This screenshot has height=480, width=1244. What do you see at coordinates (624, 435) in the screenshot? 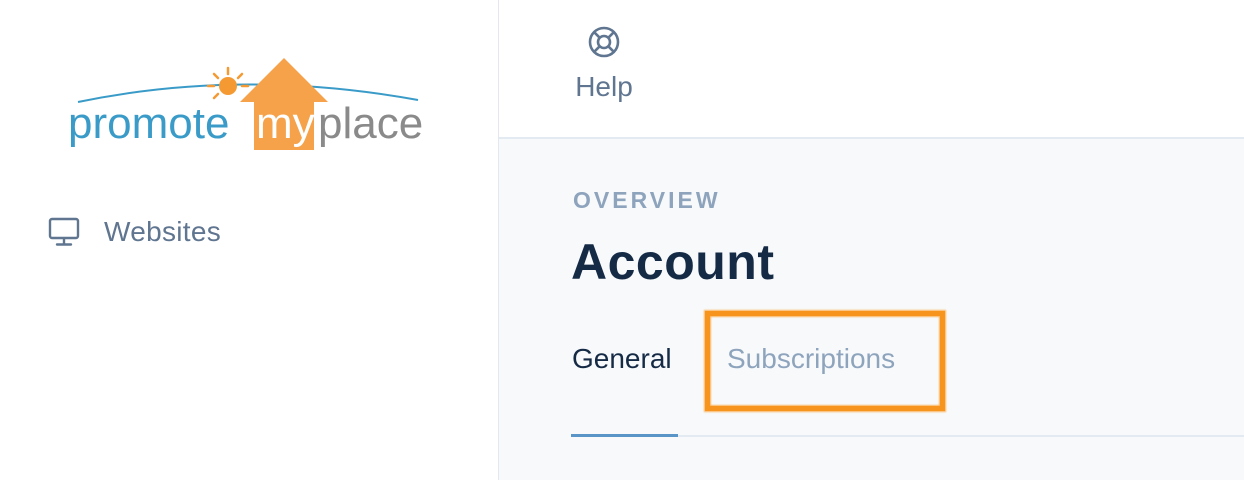
I see `active-tab-indicator` at bounding box center [624, 435].